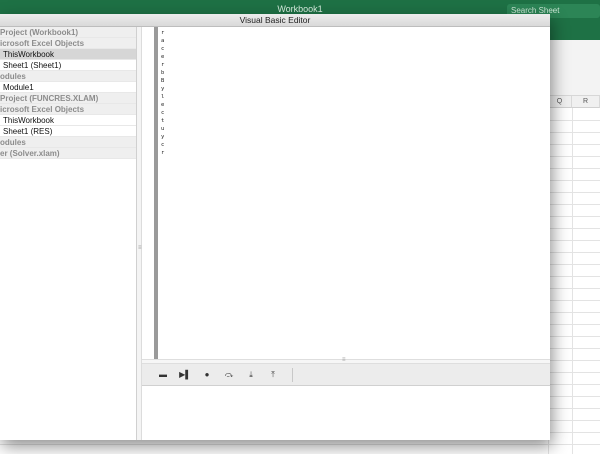 The height and width of the screenshot is (454, 600). I want to click on grid-row-line, so click(300, 444).